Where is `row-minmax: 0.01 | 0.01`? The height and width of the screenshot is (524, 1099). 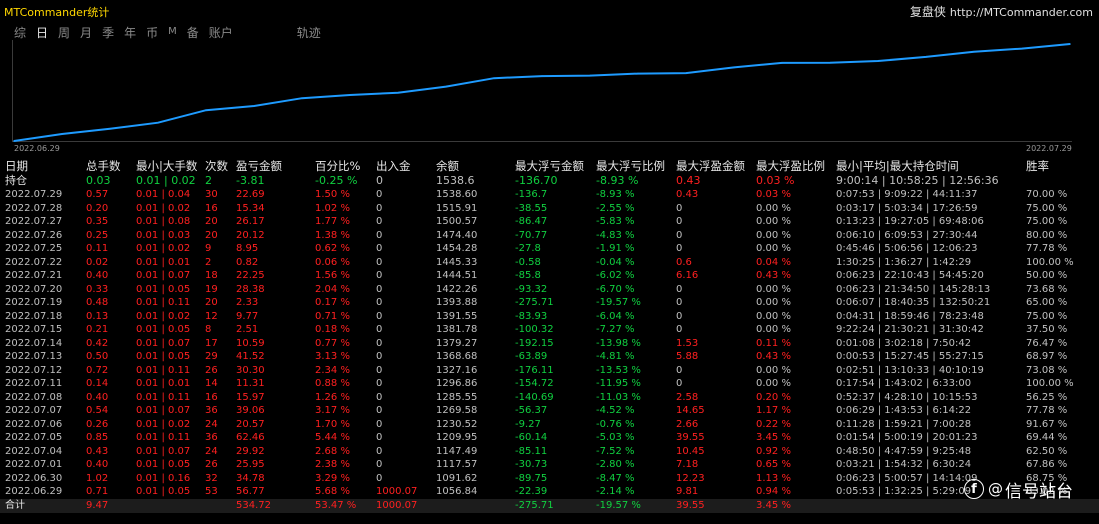 row-minmax: 0.01 | 0.01 is located at coordinates (163, 383).